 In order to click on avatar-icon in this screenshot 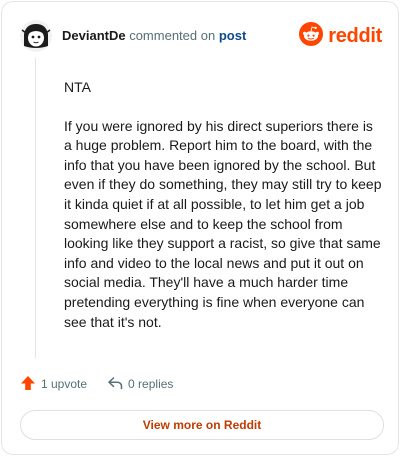, I will do `click(36, 36)`.